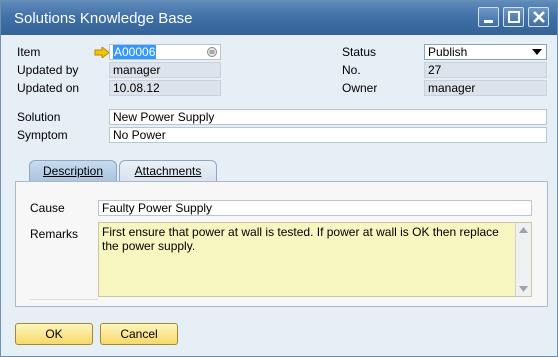 This screenshot has width=558, height=357. I want to click on status-select: Publish, so click(485, 52).